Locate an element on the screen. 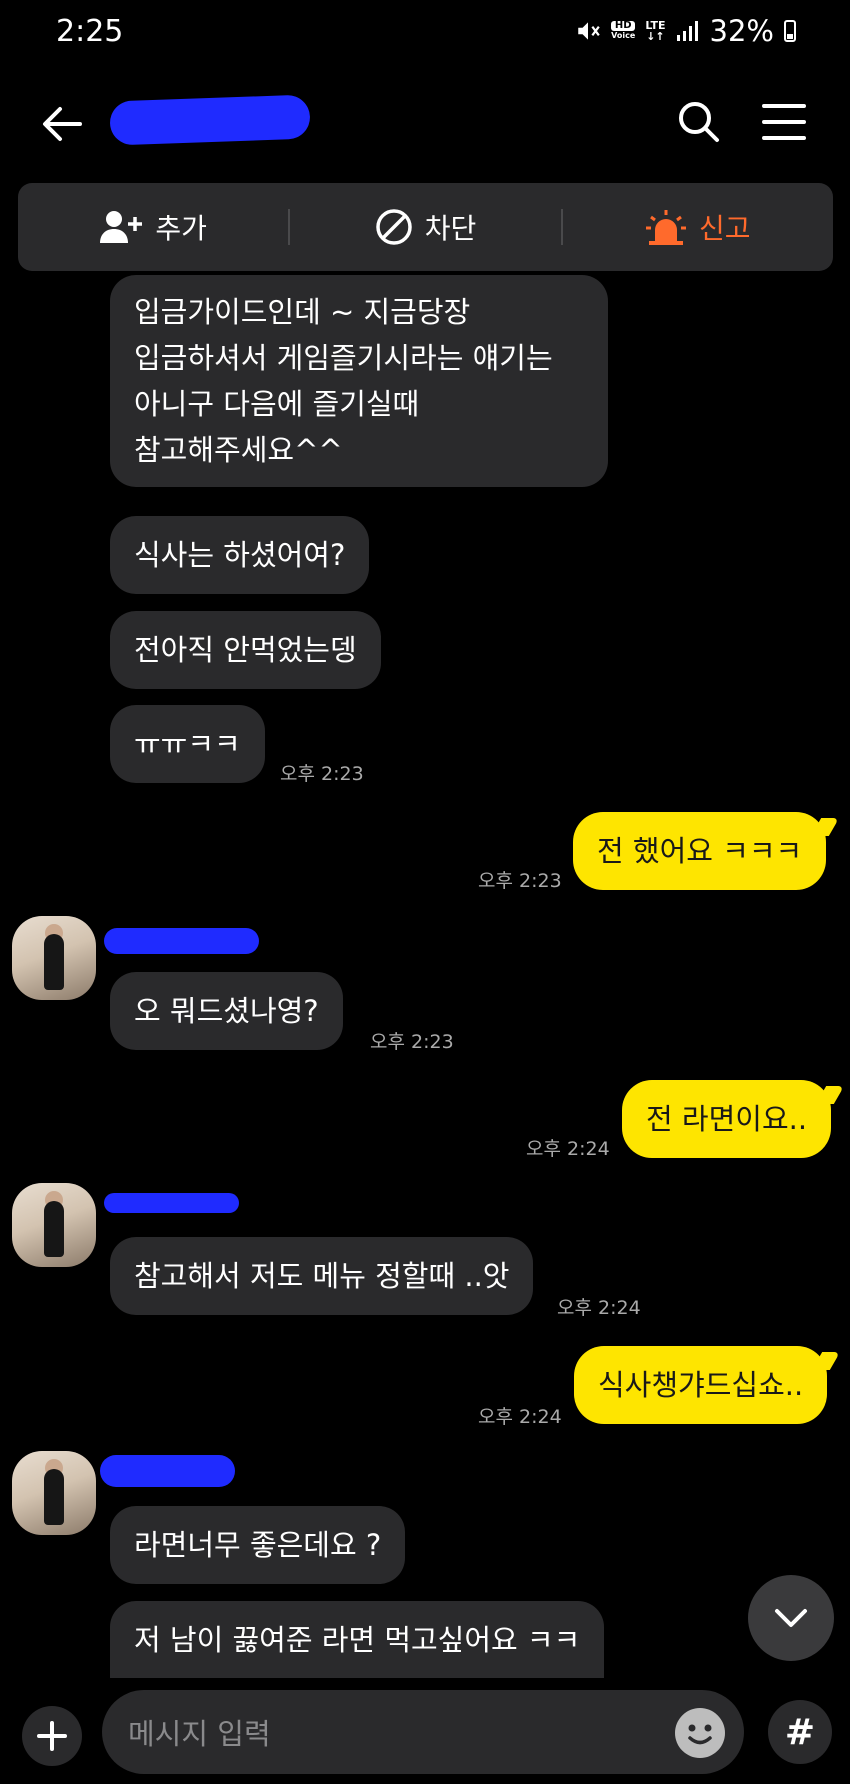  report-label: 신고 is located at coordinates (725, 228).